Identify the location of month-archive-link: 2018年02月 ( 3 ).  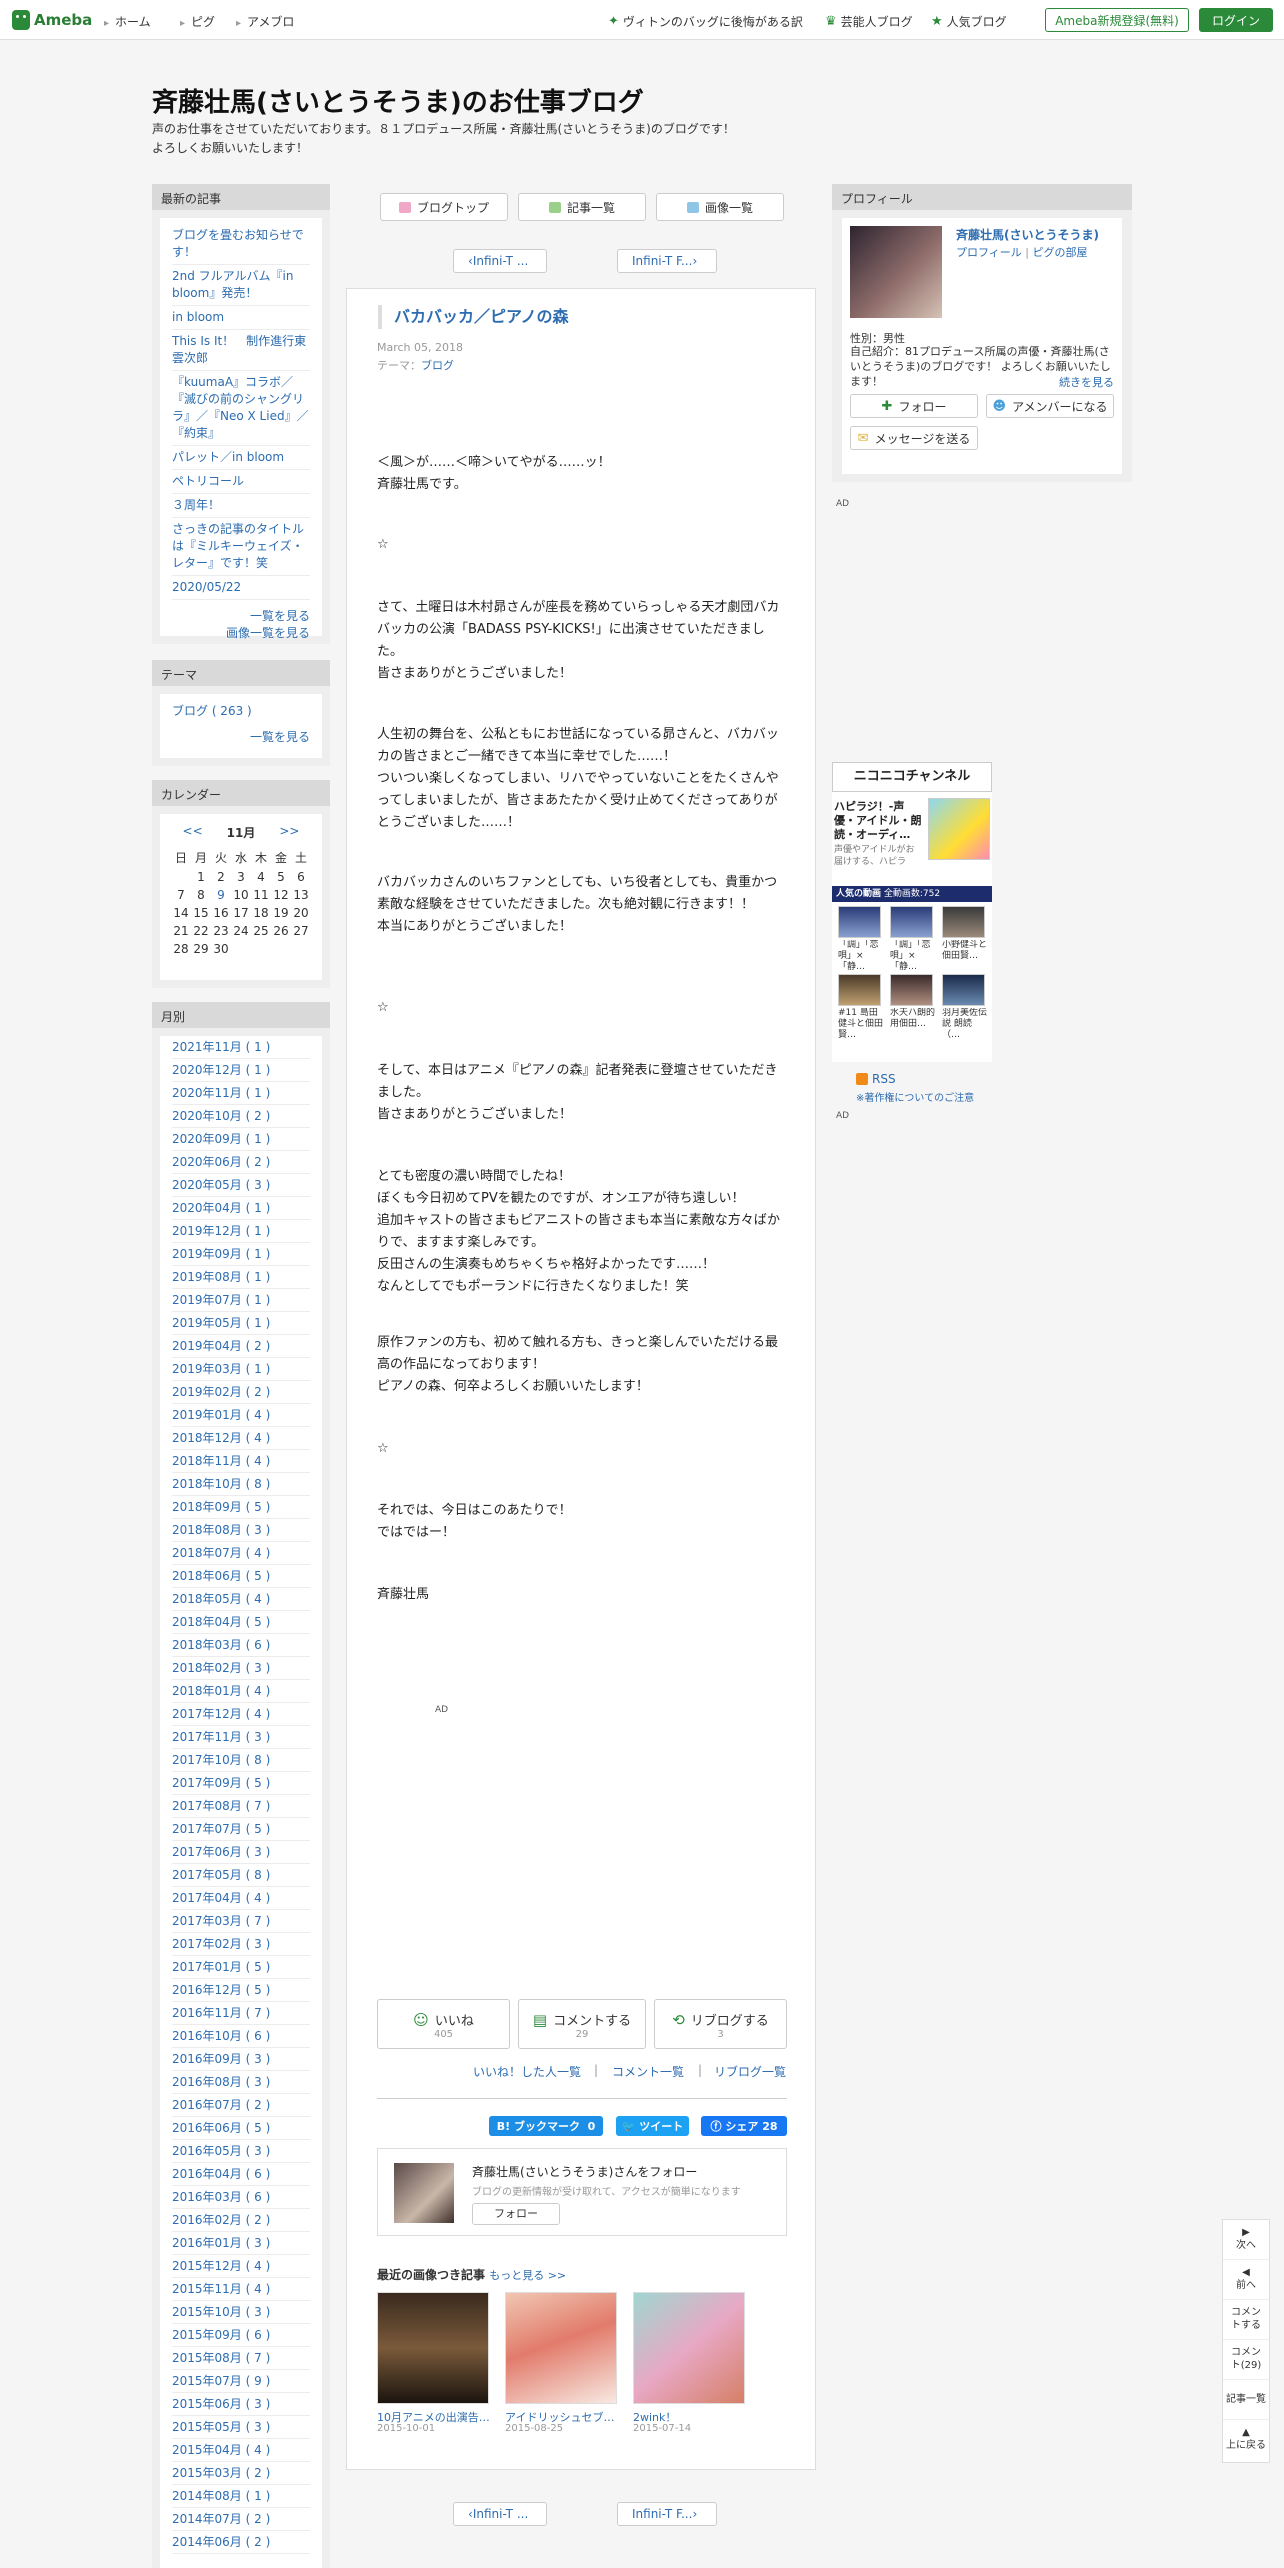
(241, 1668).